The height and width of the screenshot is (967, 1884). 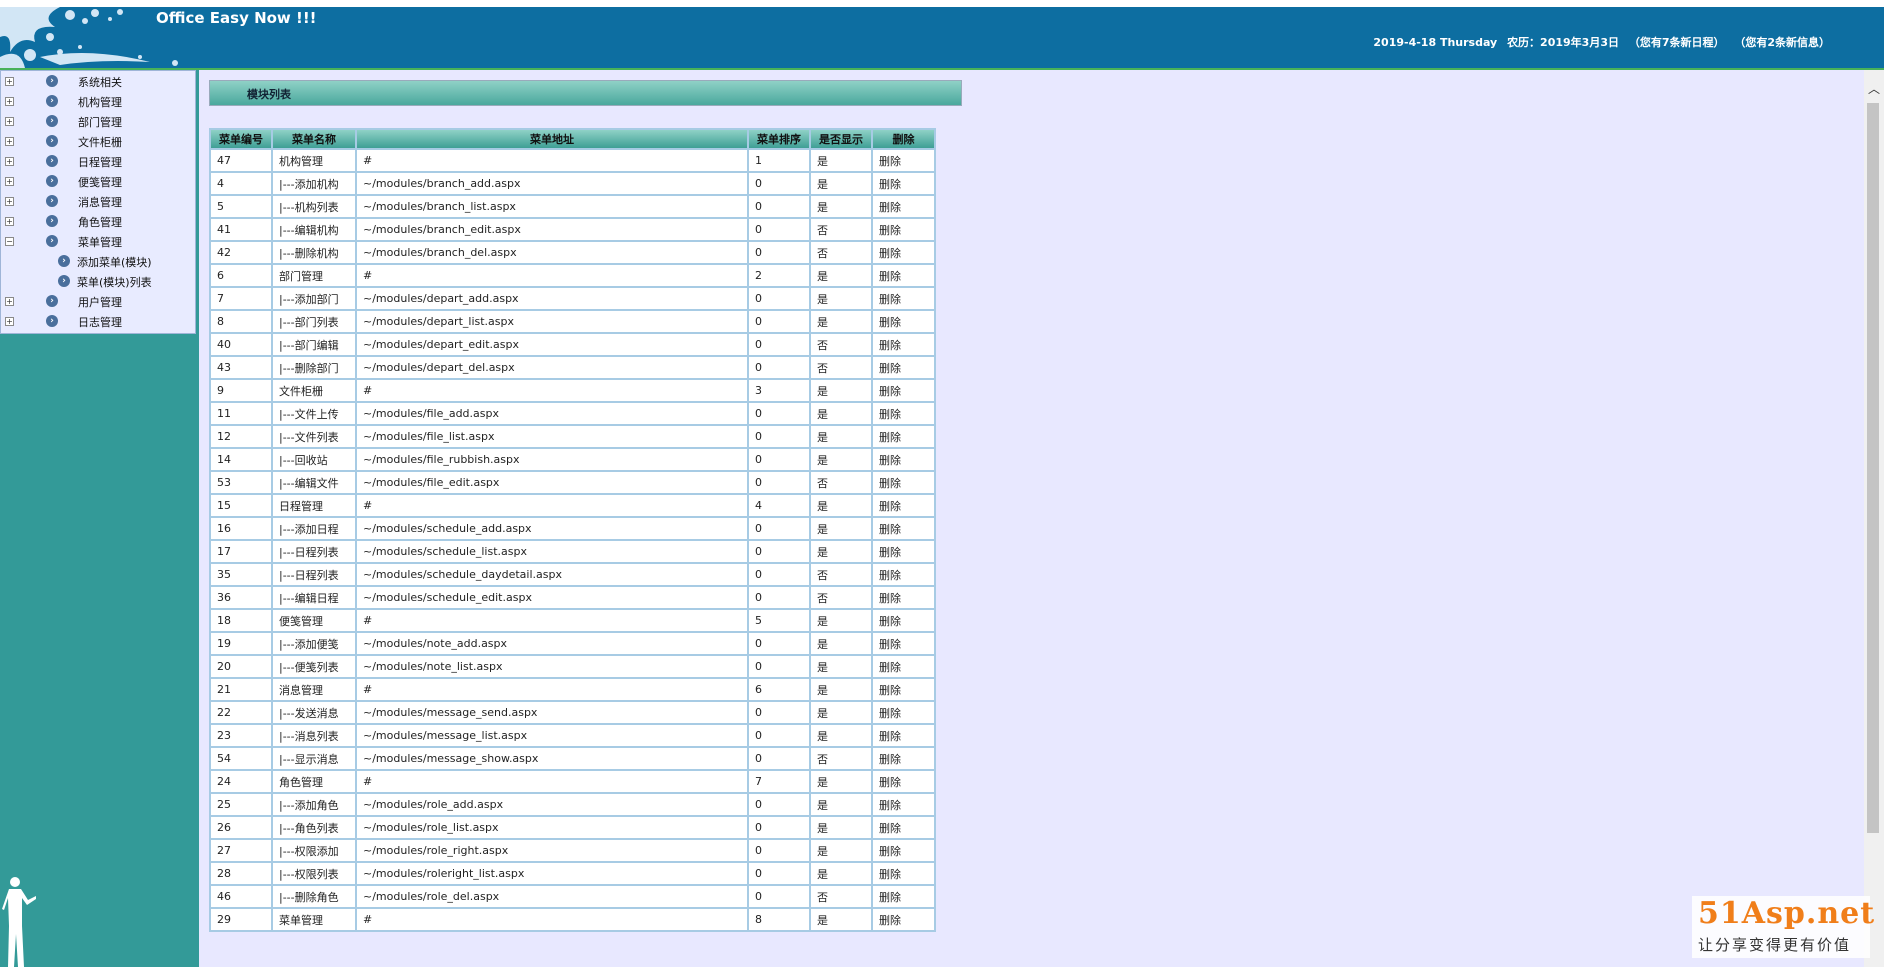 I want to click on table-row: 29 菜单管理 #8 是删除, so click(x=572, y=919).